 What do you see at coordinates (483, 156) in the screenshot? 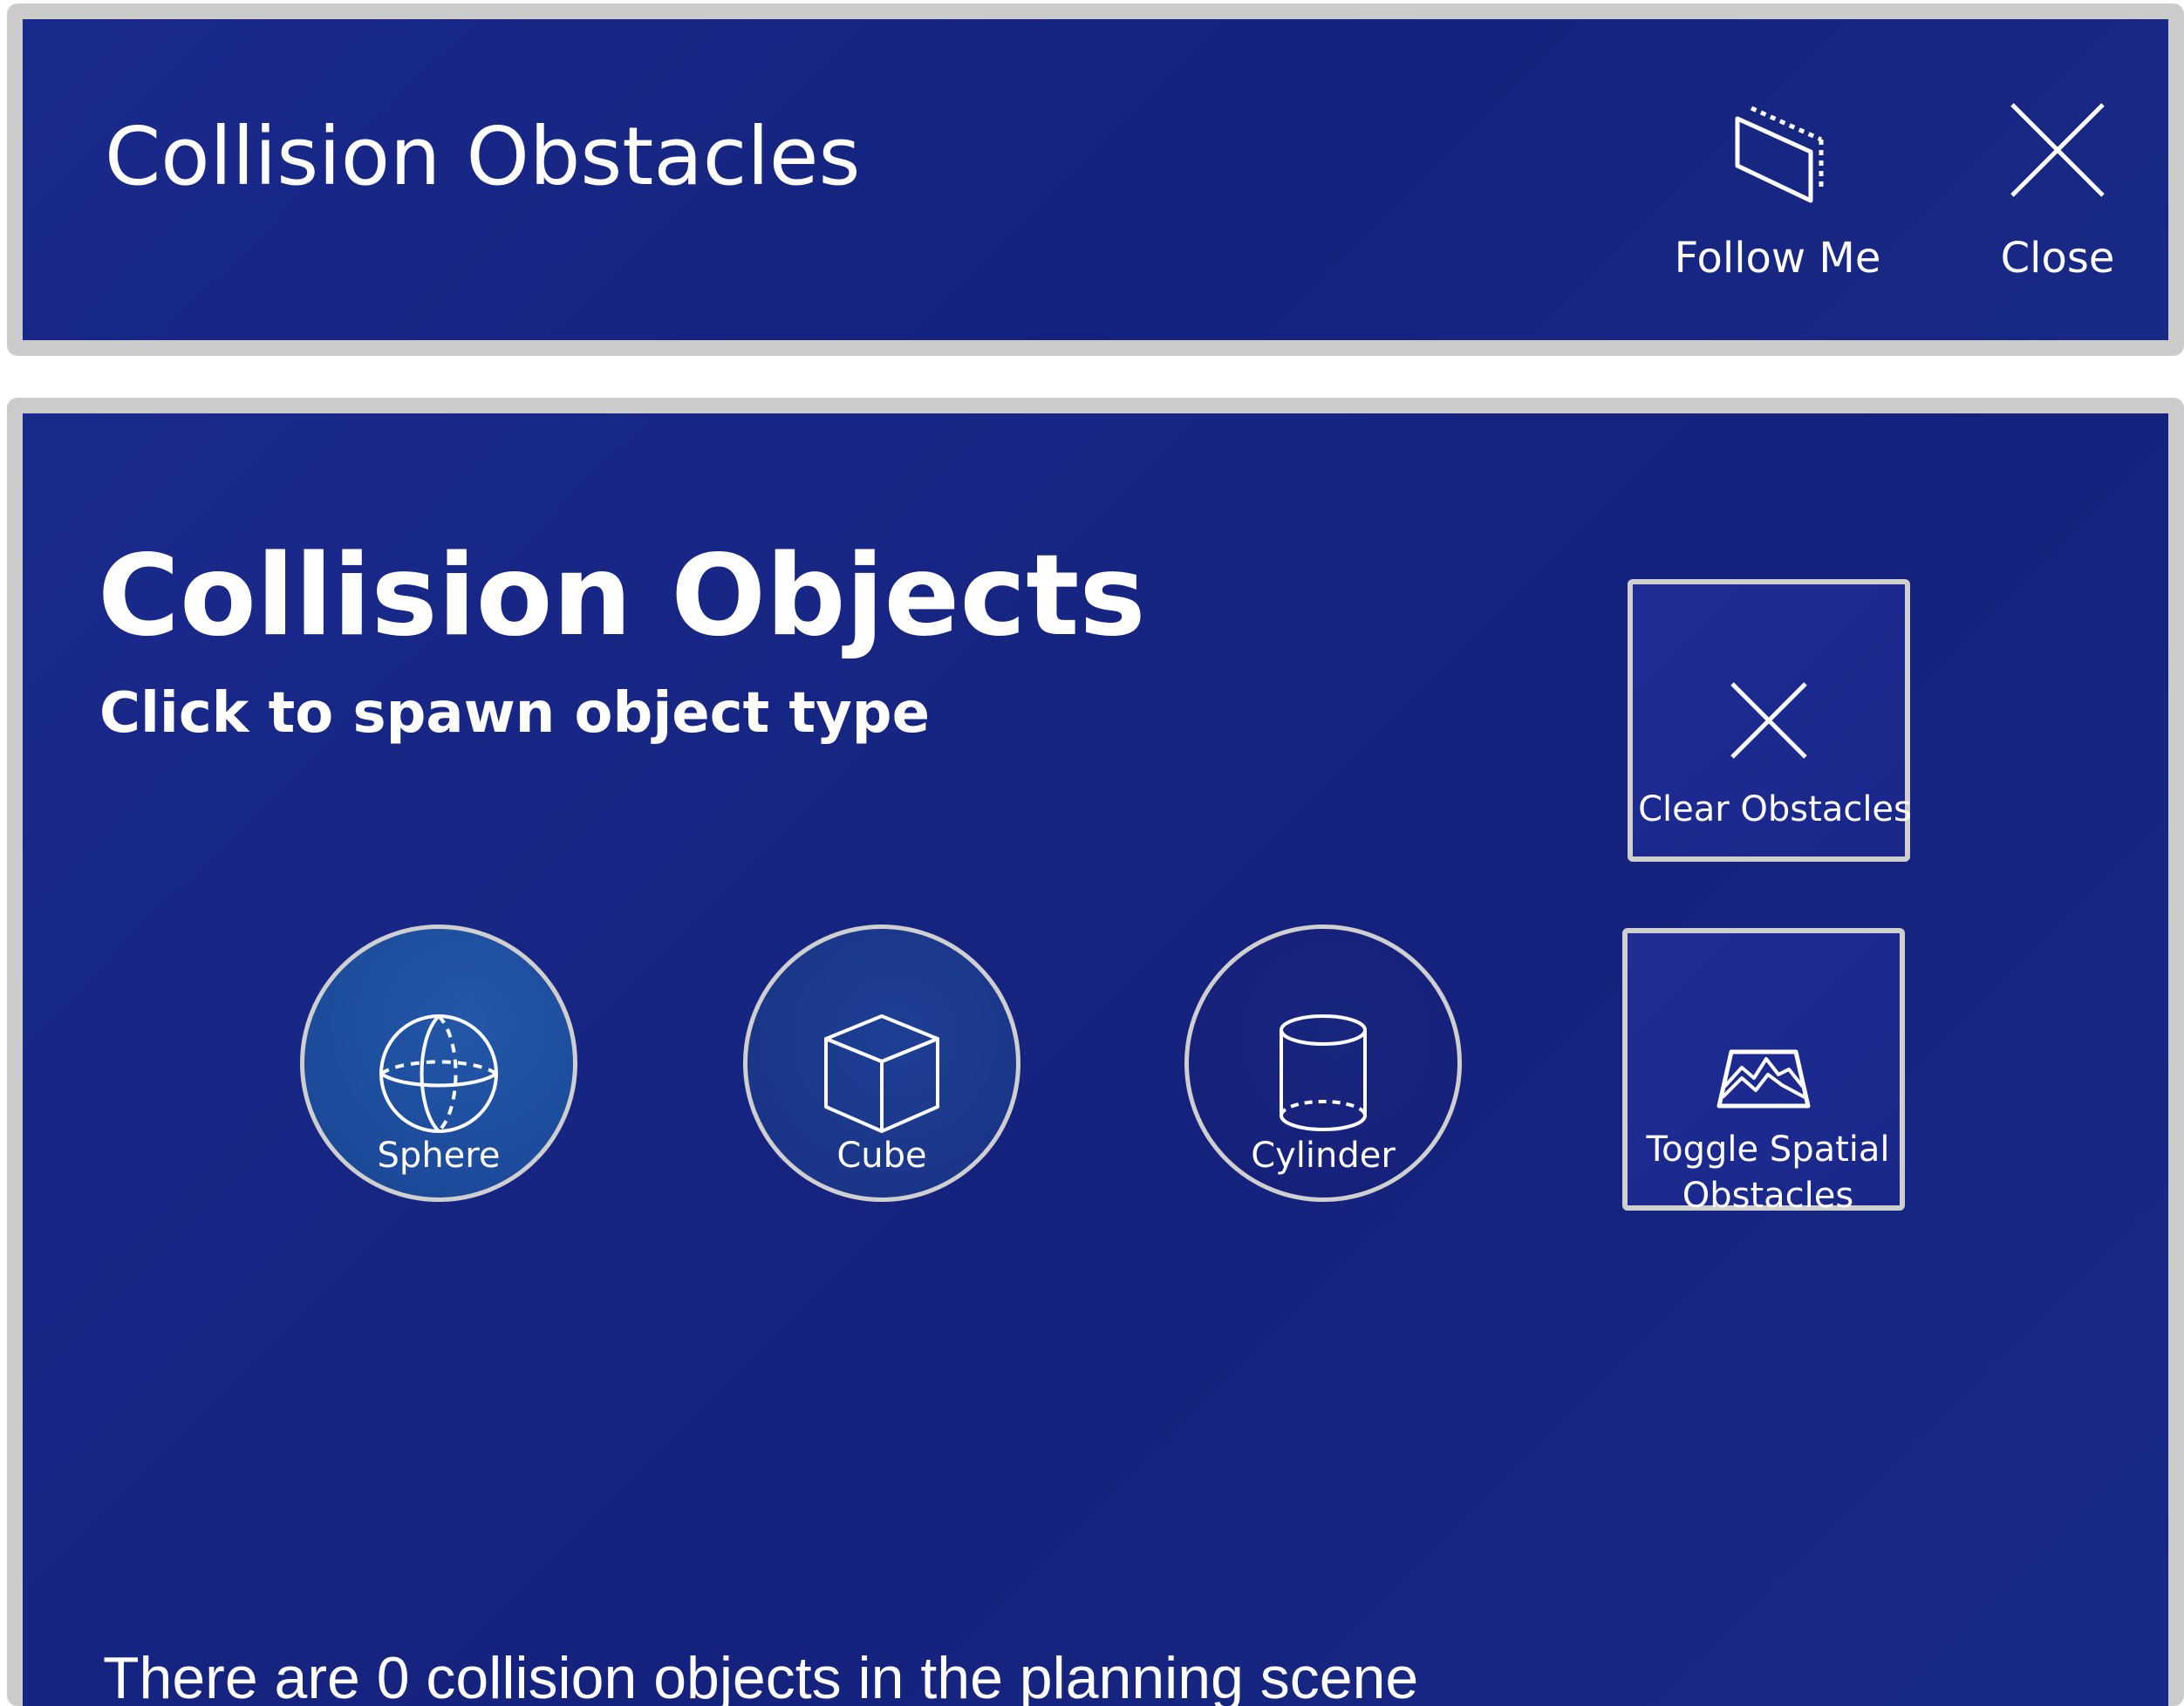
I see `window-title: Collision Obstacles` at bounding box center [483, 156].